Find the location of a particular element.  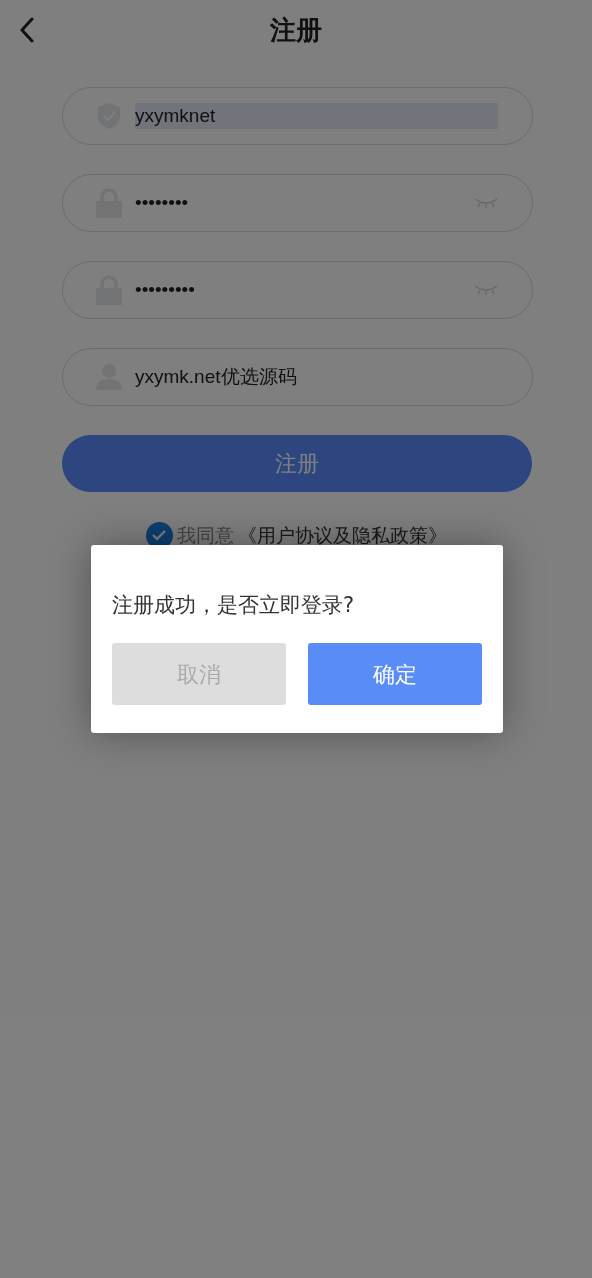

dialog-message: 注册成功，是否立即登录? is located at coordinates (234, 605).